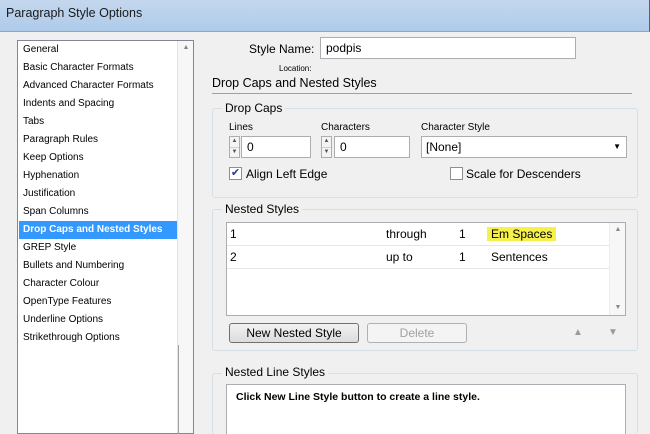 The height and width of the screenshot is (434, 650). Describe the element at coordinates (282, 49) in the screenshot. I see `style-name-label: Style Name:` at that location.